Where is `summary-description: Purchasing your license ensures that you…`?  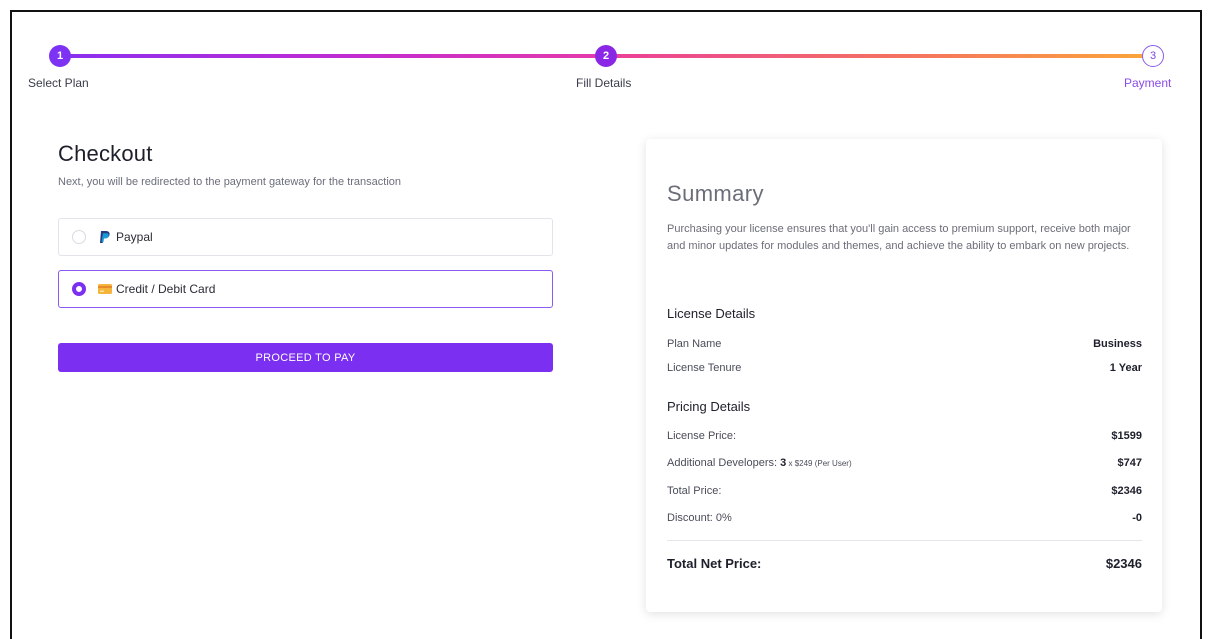
summary-description: Purchasing your license ensures that you… is located at coordinates (899, 237).